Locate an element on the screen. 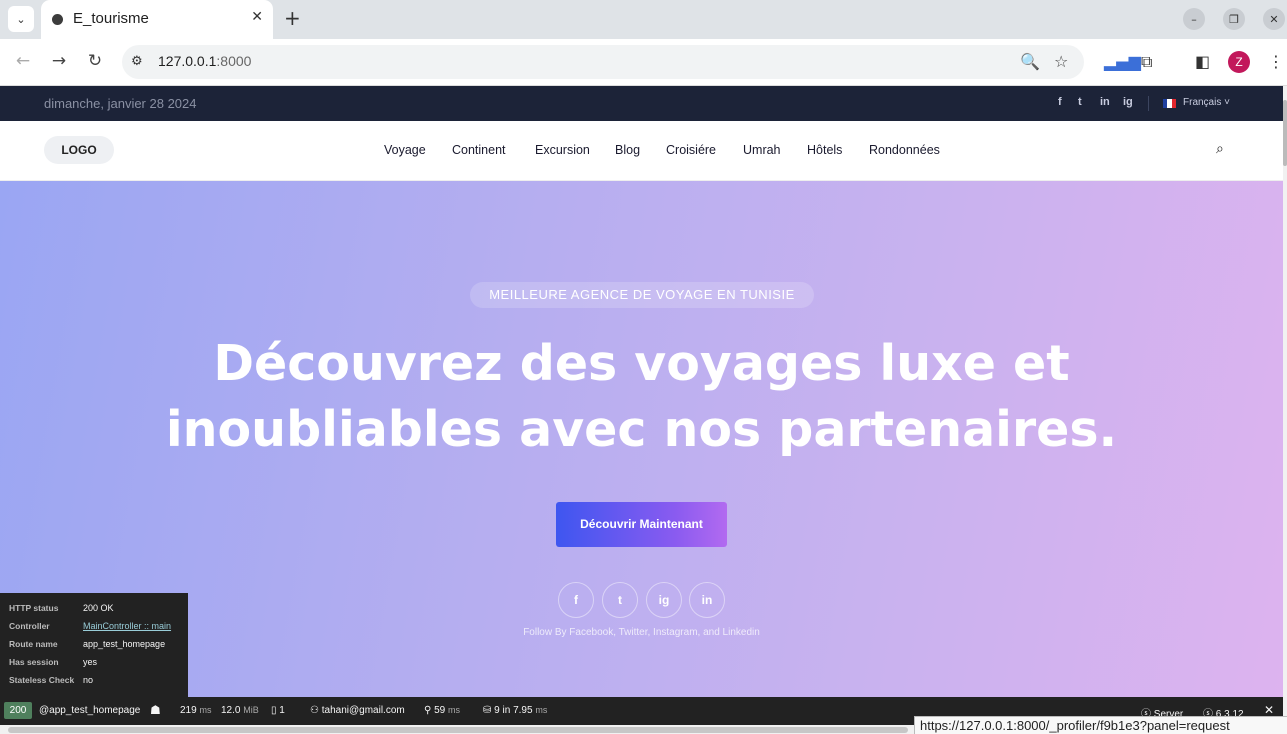  request-time: 219 ms is located at coordinates (195, 710).